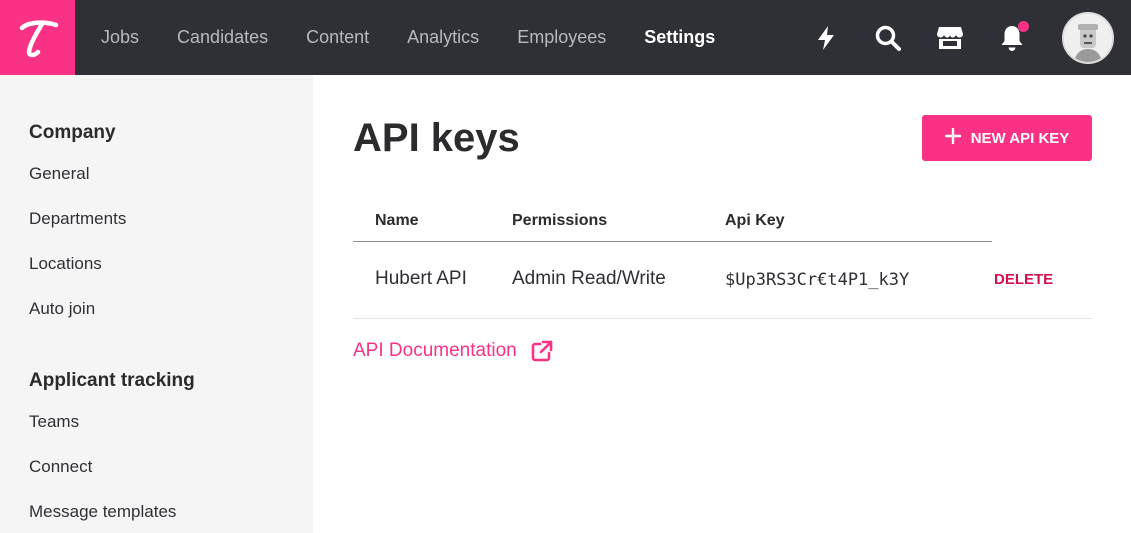  What do you see at coordinates (589, 278) in the screenshot?
I see `table-cell-permissions: Admin Read/Write` at bounding box center [589, 278].